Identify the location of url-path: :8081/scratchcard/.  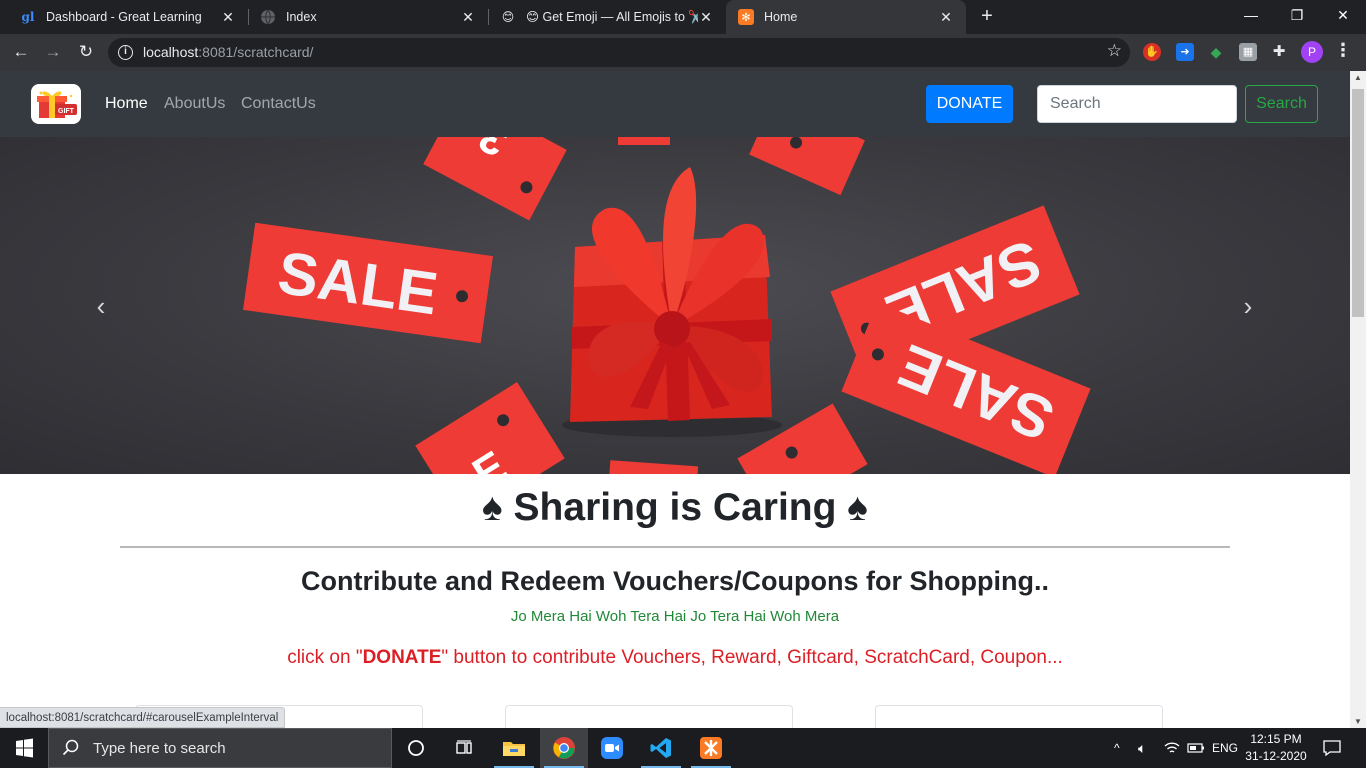
(256, 52).